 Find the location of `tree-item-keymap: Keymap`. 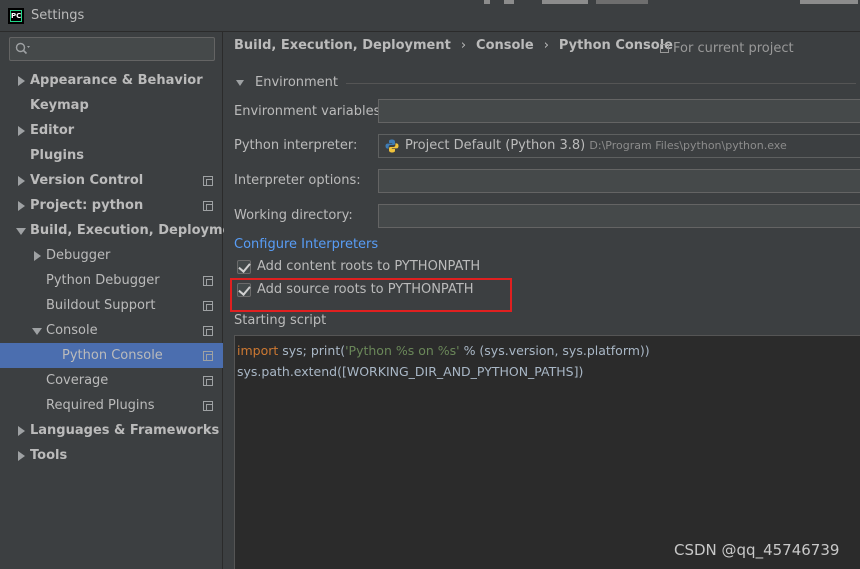

tree-item-keymap: Keymap is located at coordinates (111, 105).